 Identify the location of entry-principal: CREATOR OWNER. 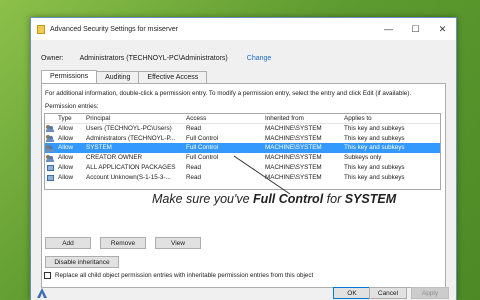
(114, 158).